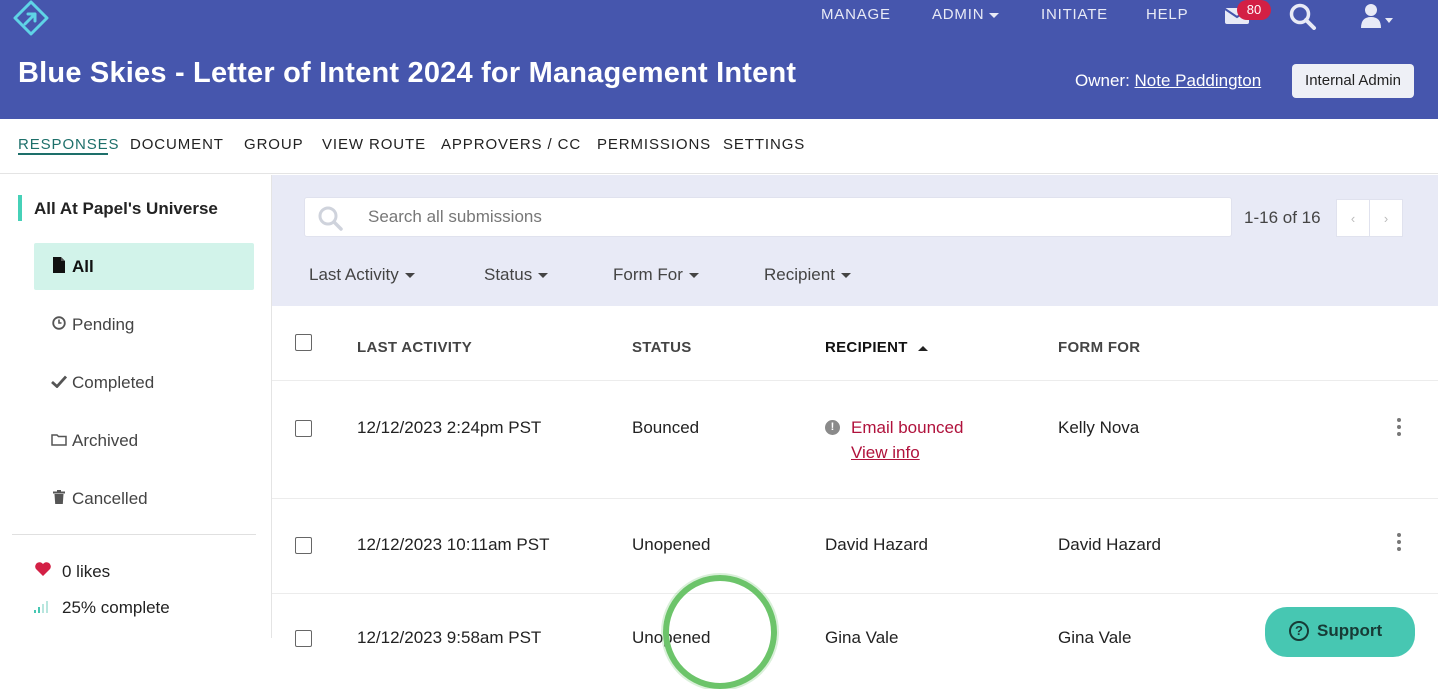  What do you see at coordinates (1254, 10) in the screenshot?
I see `notification-badge: 80` at bounding box center [1254, 10].